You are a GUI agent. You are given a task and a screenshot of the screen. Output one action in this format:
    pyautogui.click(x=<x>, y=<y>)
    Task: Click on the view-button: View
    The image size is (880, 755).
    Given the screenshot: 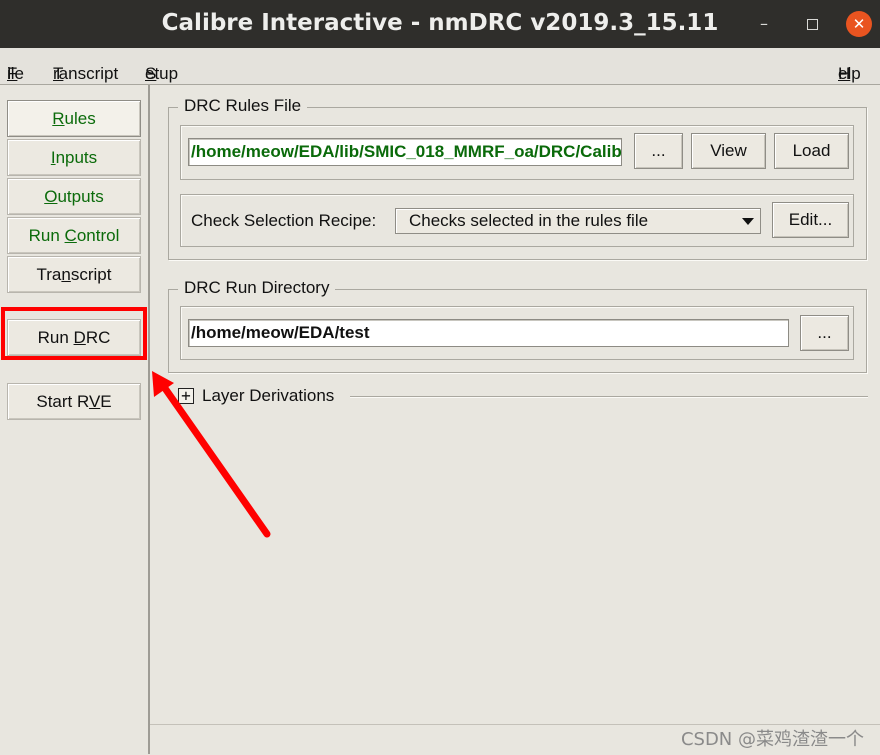 What is the action you would take?
    pyautogui.click(x=728, y=151)
    